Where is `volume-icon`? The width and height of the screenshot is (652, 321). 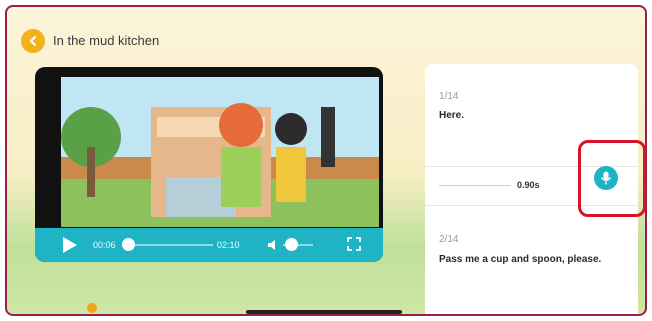
volume-icon is located at coordinates (274, 245).